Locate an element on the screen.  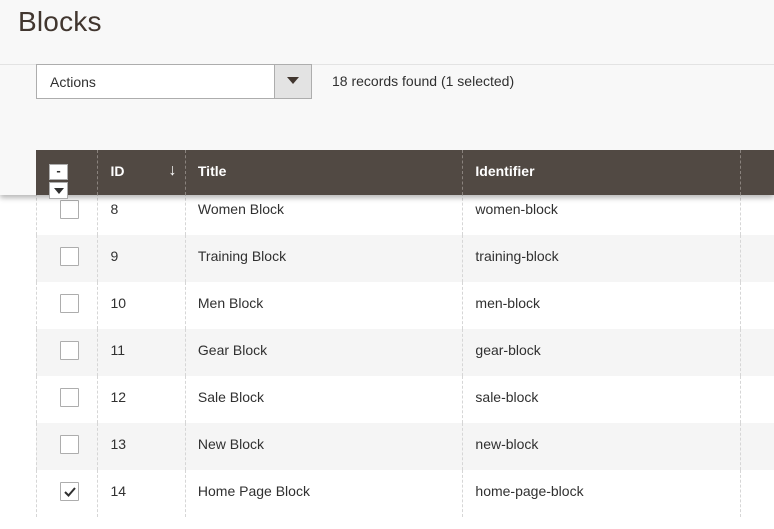
cell-title: Sale Block is located at coordinates (323, 399).